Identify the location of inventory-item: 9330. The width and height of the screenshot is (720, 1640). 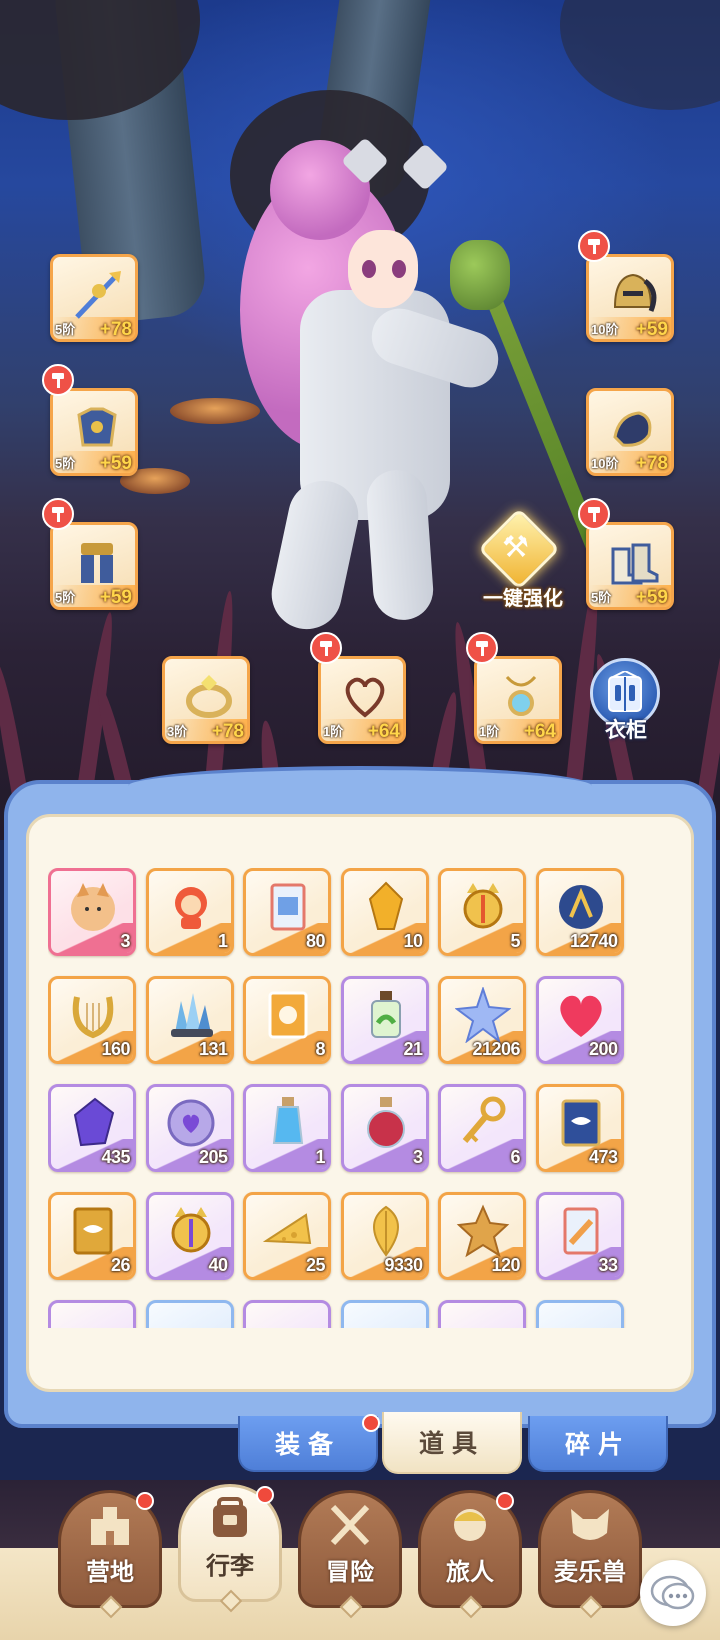
(384, 1236).